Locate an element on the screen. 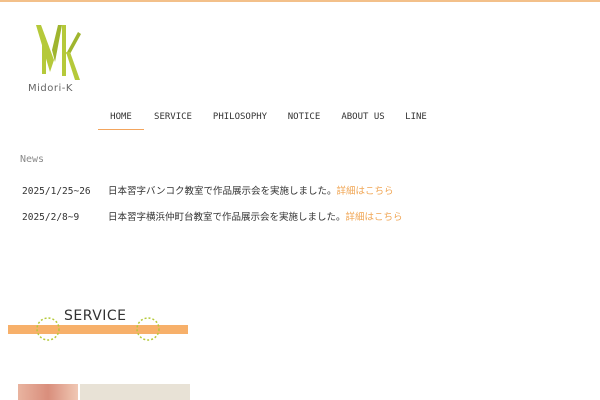  service-section-banner: SERVICE is located at coordinates (99, 326).